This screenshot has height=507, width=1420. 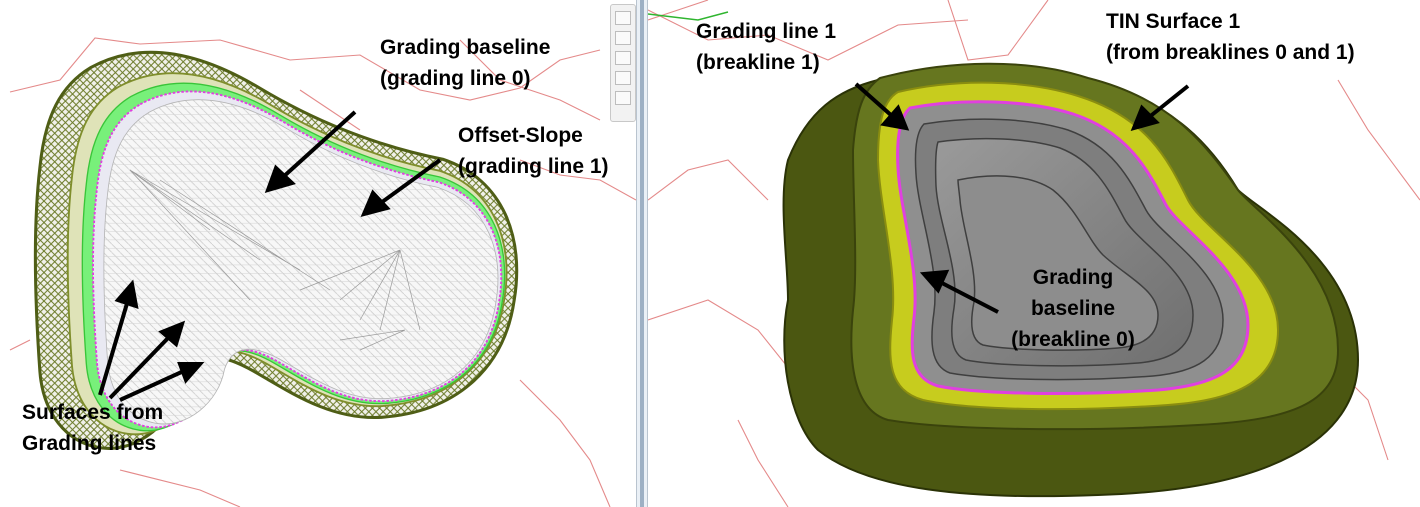 What do you see at coordinates (1230, 37) in the screenshot?
I see `tin-surface-label: TIN Surface 1 (from breaklines 0 and 1)` at bounding box center [1230, 37].